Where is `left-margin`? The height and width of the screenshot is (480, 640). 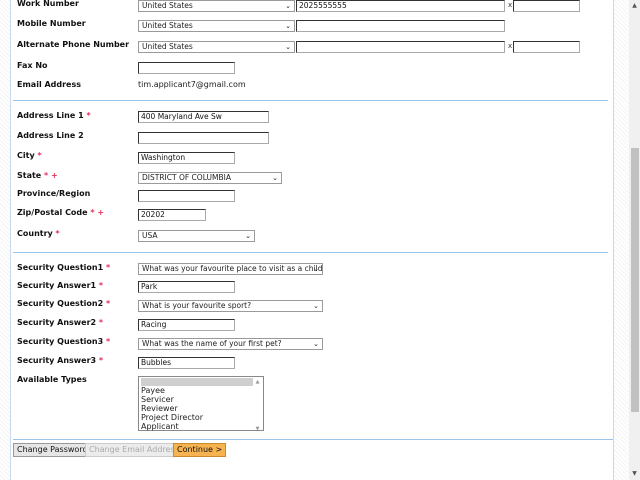
left-margin is located at coordinates (5, 240).